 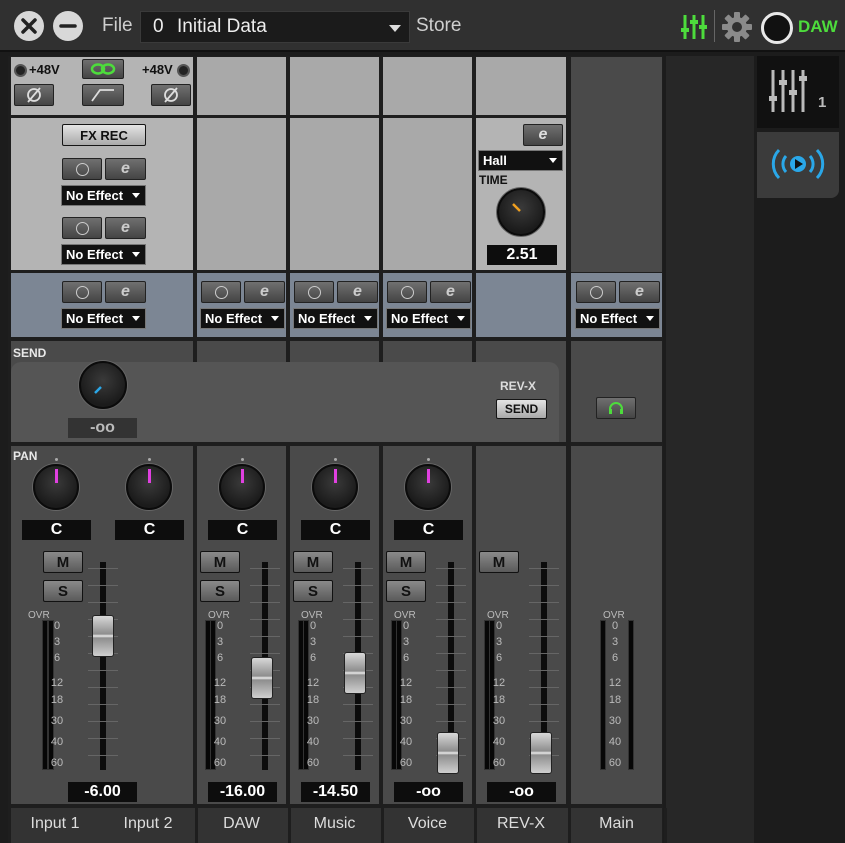 I want to click on main-fx-effect-select: No Effect, so click(x=617, y=318).